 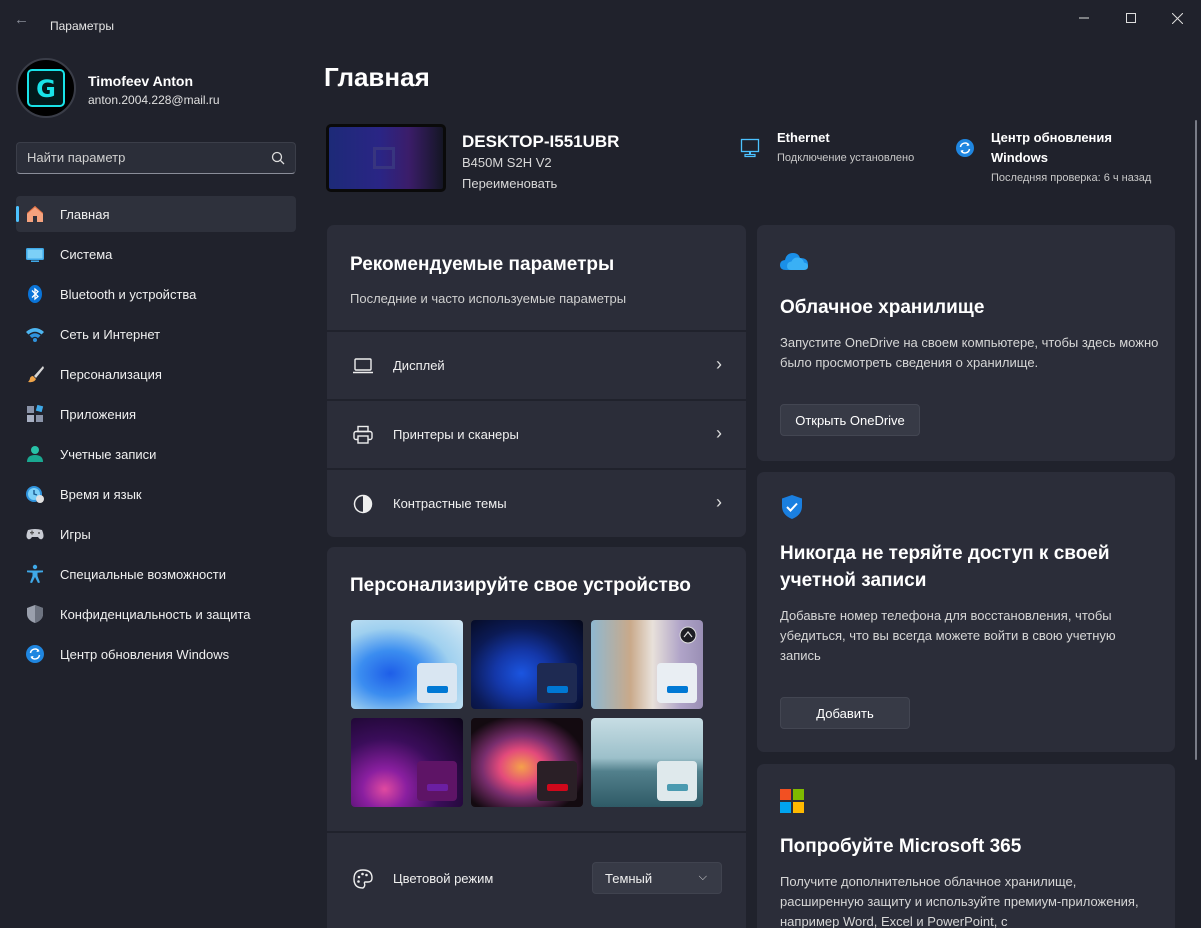 I want to click on camera-icon, so click(x=688, y=635).